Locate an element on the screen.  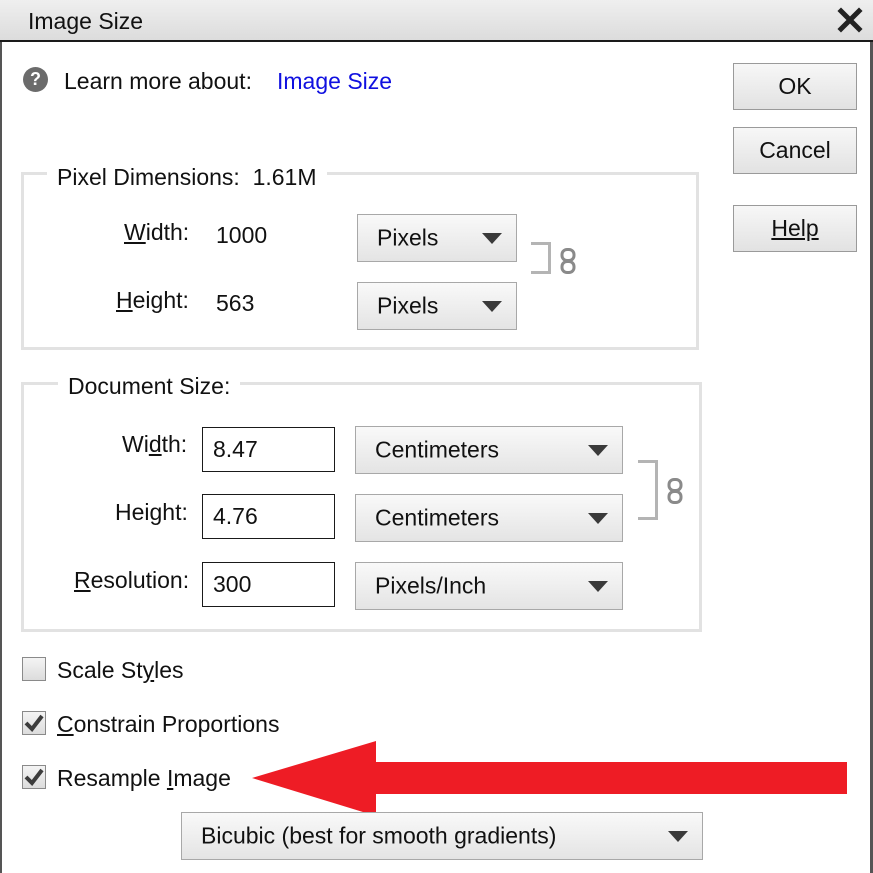
resolution-label: Resolution: is located at coordinates (132, 580).